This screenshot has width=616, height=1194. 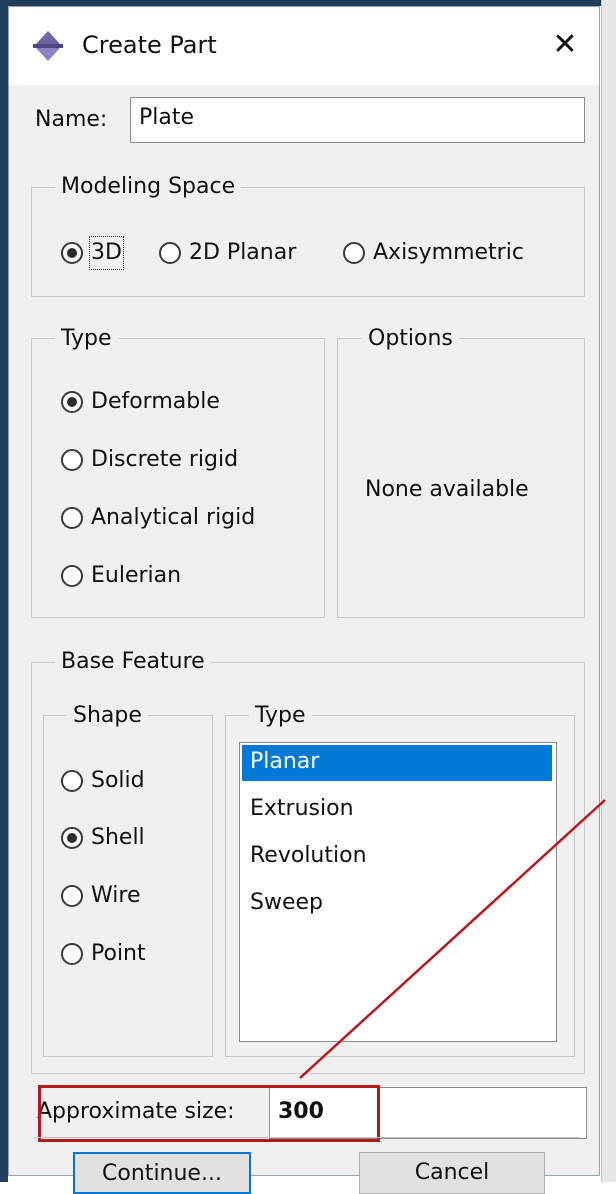 What do you see at coordinates (243, 252) in the screenshot?
I see `radio-2d-planar-label: 2D Planar` at bounding box center [243, 252].